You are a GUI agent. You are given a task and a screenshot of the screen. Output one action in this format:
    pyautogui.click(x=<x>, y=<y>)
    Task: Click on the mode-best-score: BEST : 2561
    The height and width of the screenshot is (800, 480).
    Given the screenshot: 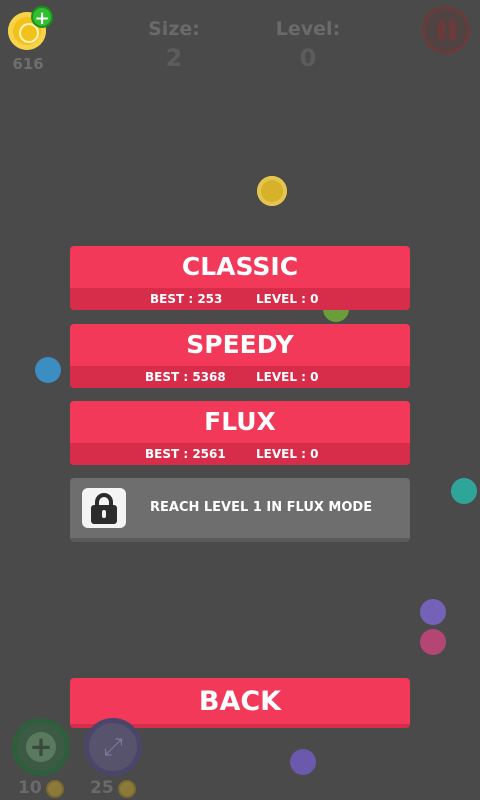 What is the action you would take?
    pyautogui.click(x=185, y=454)
    